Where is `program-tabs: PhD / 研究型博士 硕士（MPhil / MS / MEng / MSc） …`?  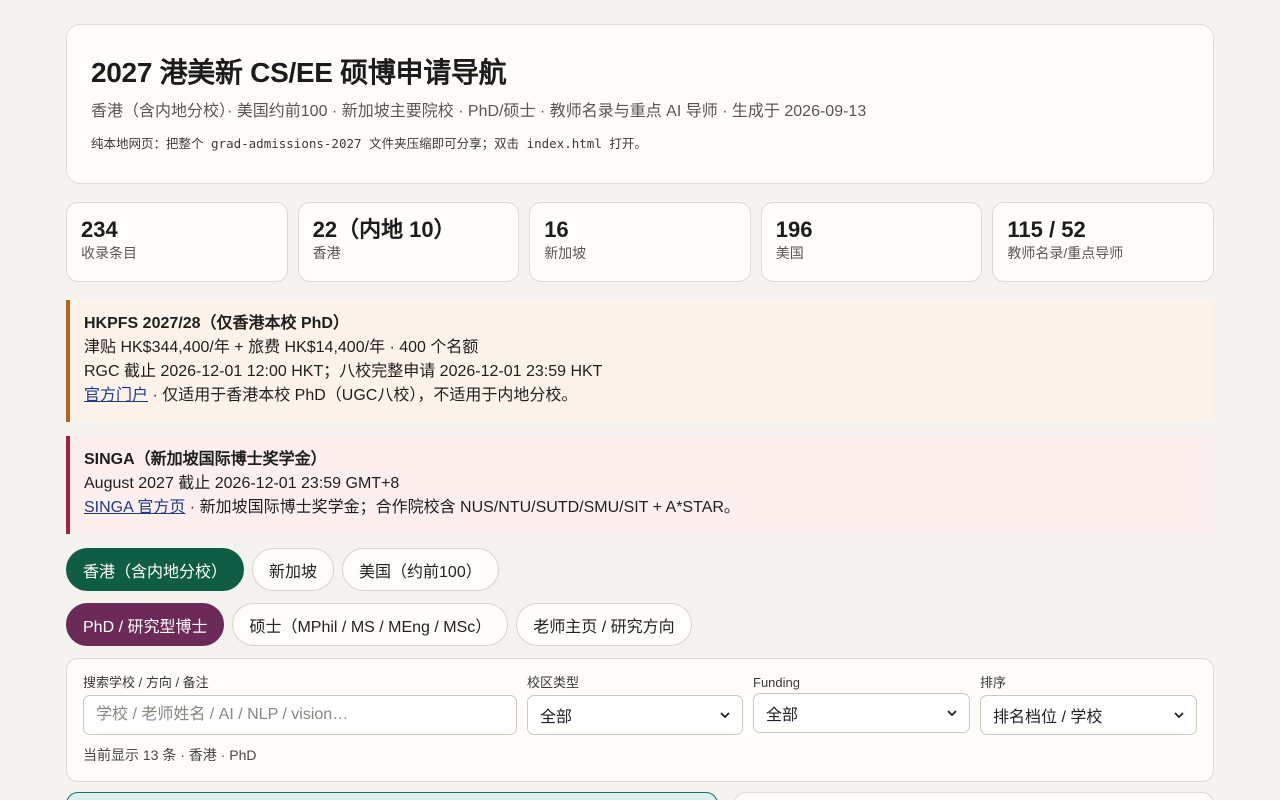
program-tabs: PhD / 研究型博士 硕士（MPhil / MS / MEng / MSc） … is located at coordinates (640, 624).